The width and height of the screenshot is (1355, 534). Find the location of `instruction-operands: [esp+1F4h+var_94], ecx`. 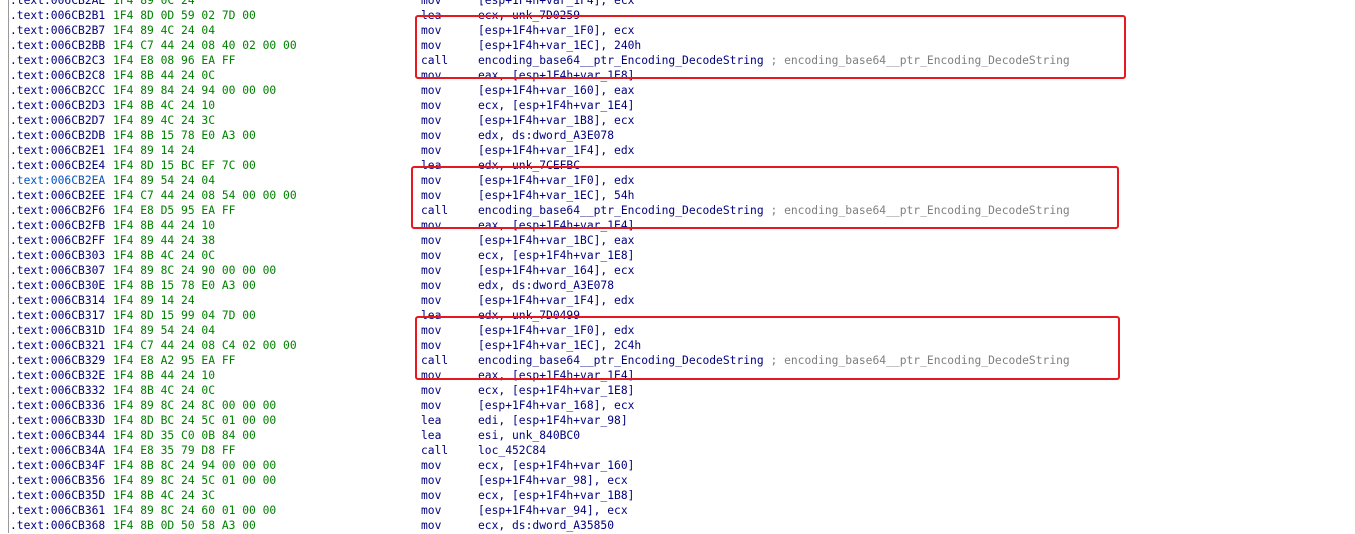

instruction-operands: [esp+1F4h+var_94], ecx is located at coordinates (553, 510).